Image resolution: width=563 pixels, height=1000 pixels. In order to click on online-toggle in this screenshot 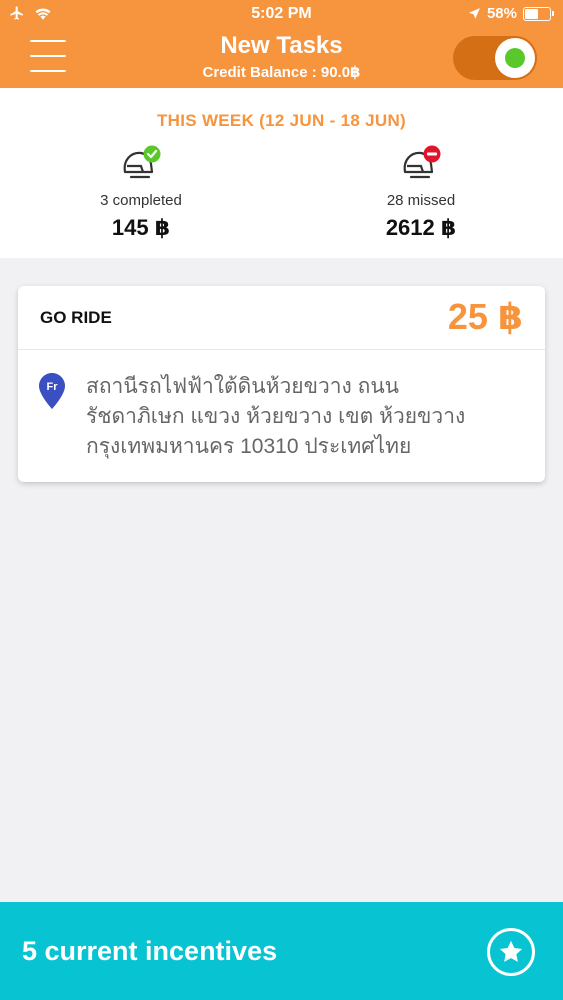, I will do `click(495, 58)`.